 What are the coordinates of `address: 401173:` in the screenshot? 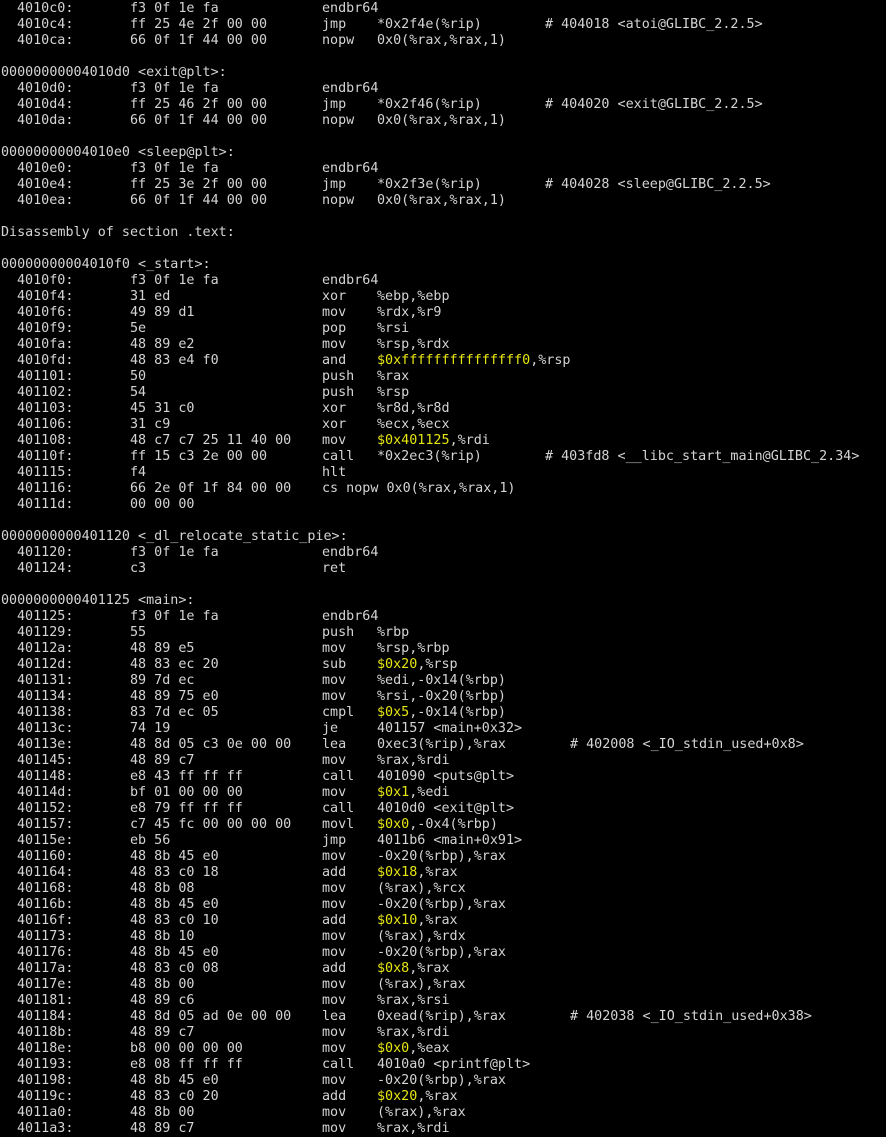 It's located at (45, 936).